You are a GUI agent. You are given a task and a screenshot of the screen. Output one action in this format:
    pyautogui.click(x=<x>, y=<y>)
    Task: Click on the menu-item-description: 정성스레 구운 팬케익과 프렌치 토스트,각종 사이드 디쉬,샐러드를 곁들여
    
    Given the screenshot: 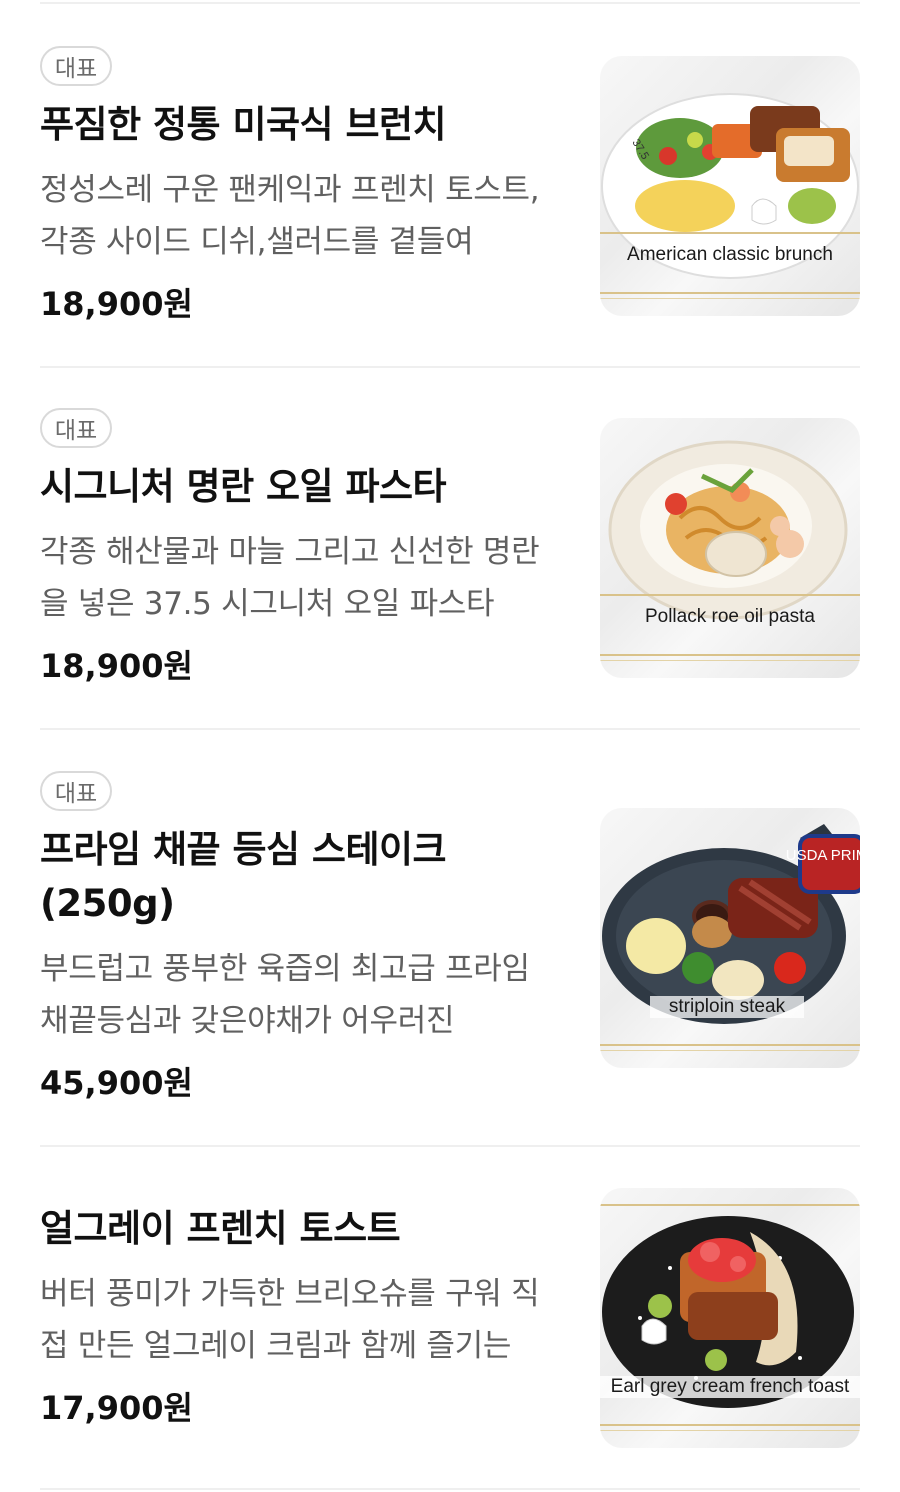 What is the action you would take?
    pyautogui.click(x=290, y=216)
    